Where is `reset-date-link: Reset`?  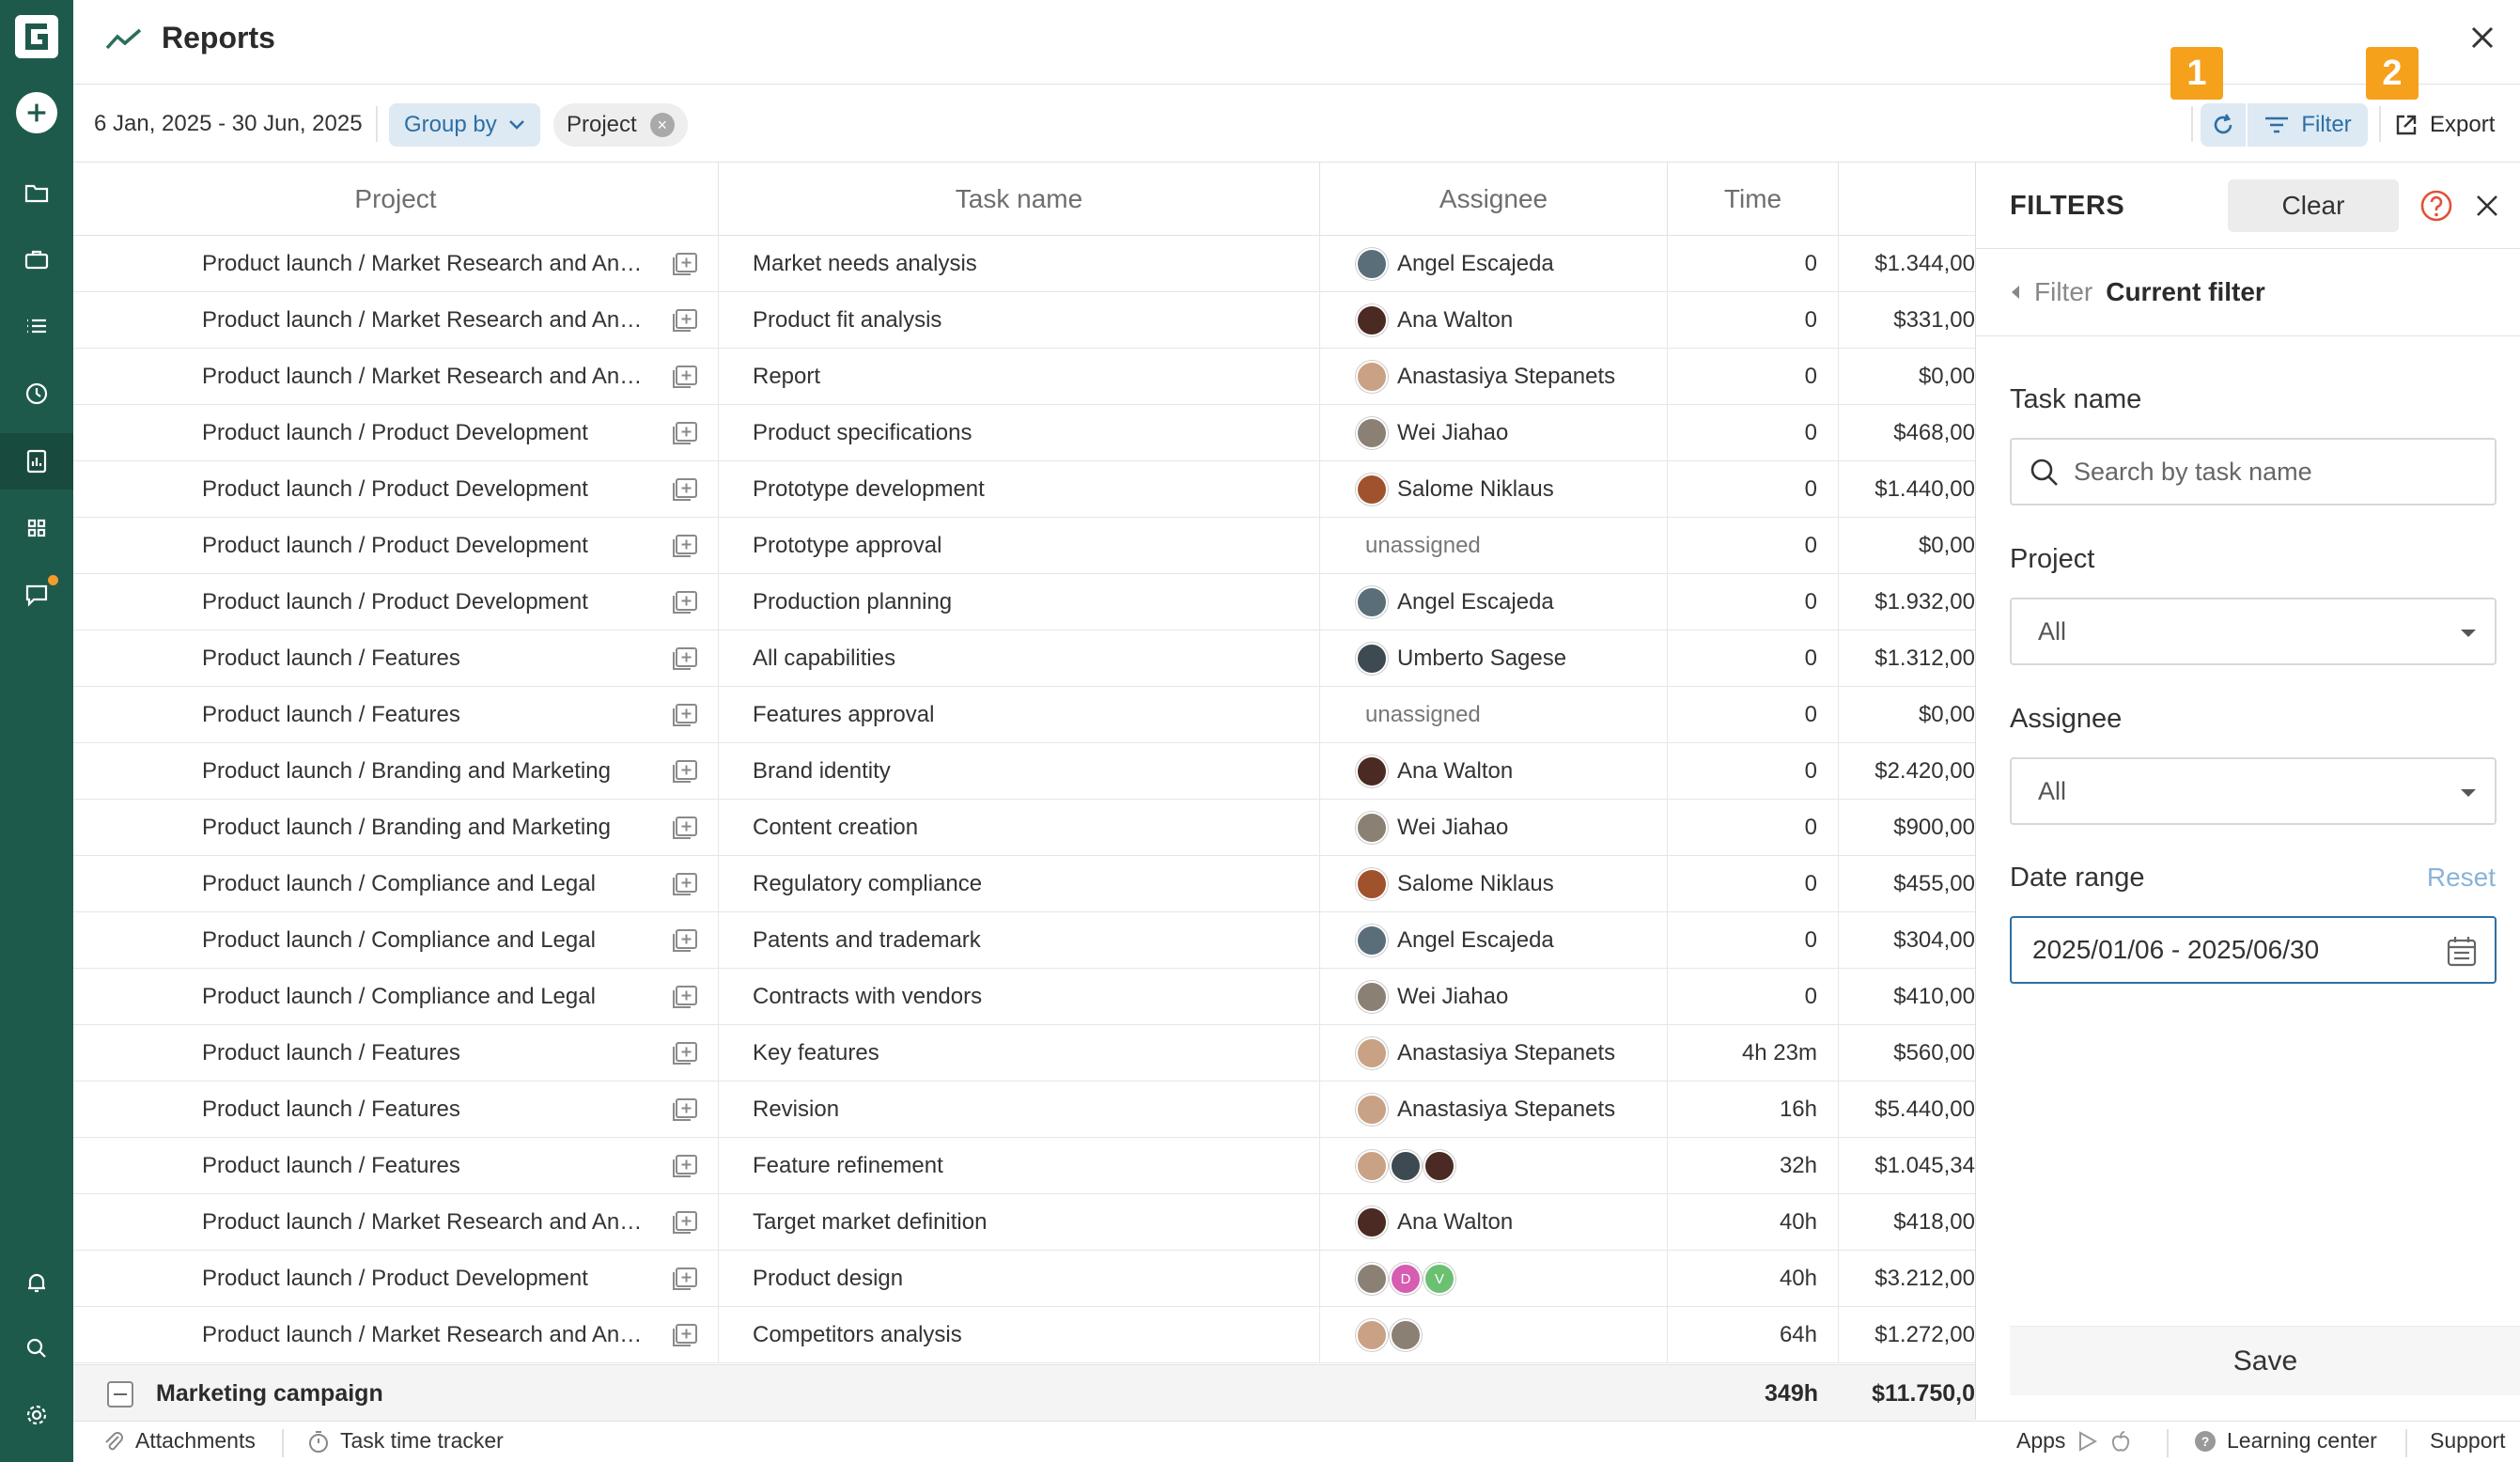
reset-date-link: Reset is located at coordinates (2461, 878).